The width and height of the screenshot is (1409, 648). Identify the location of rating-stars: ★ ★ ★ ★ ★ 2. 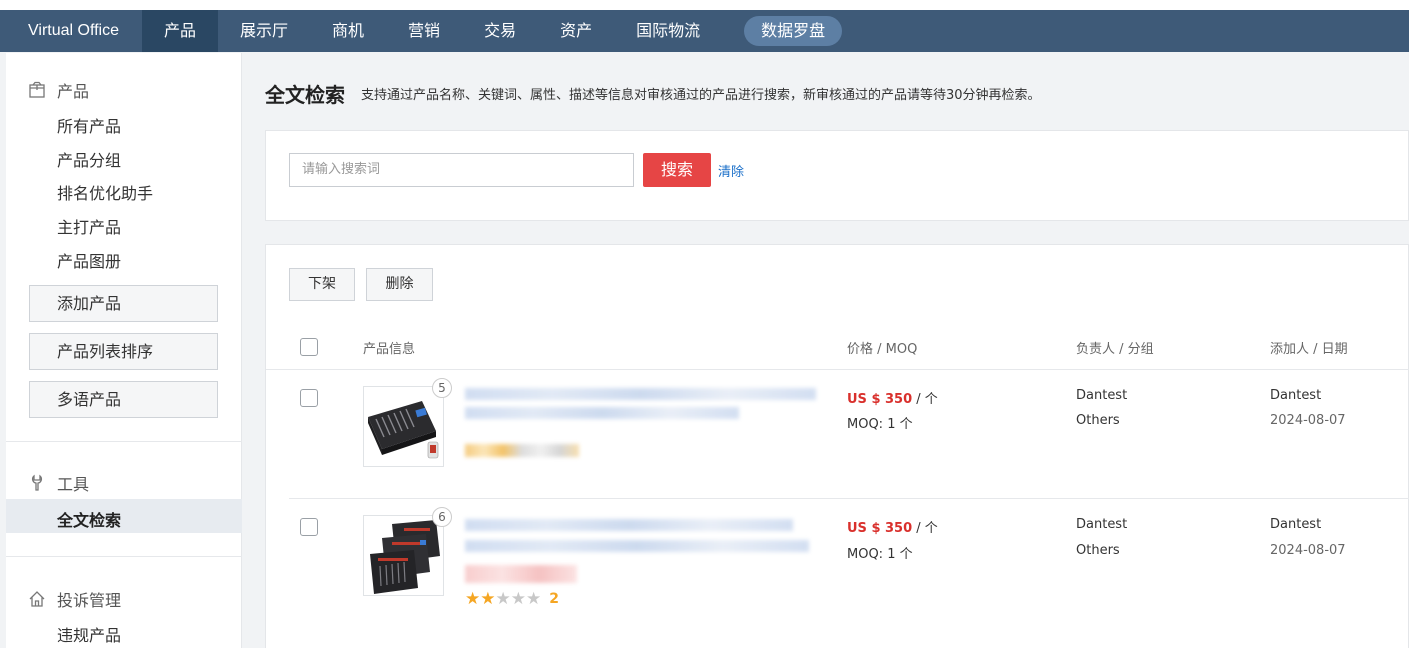
(512, 599).